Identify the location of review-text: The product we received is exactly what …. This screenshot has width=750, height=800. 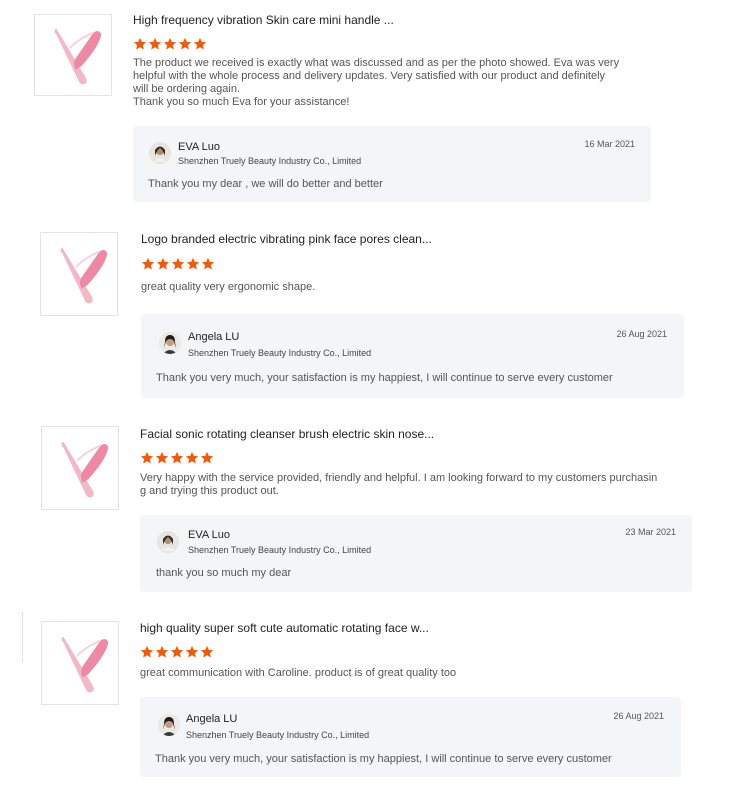
(376, 82).